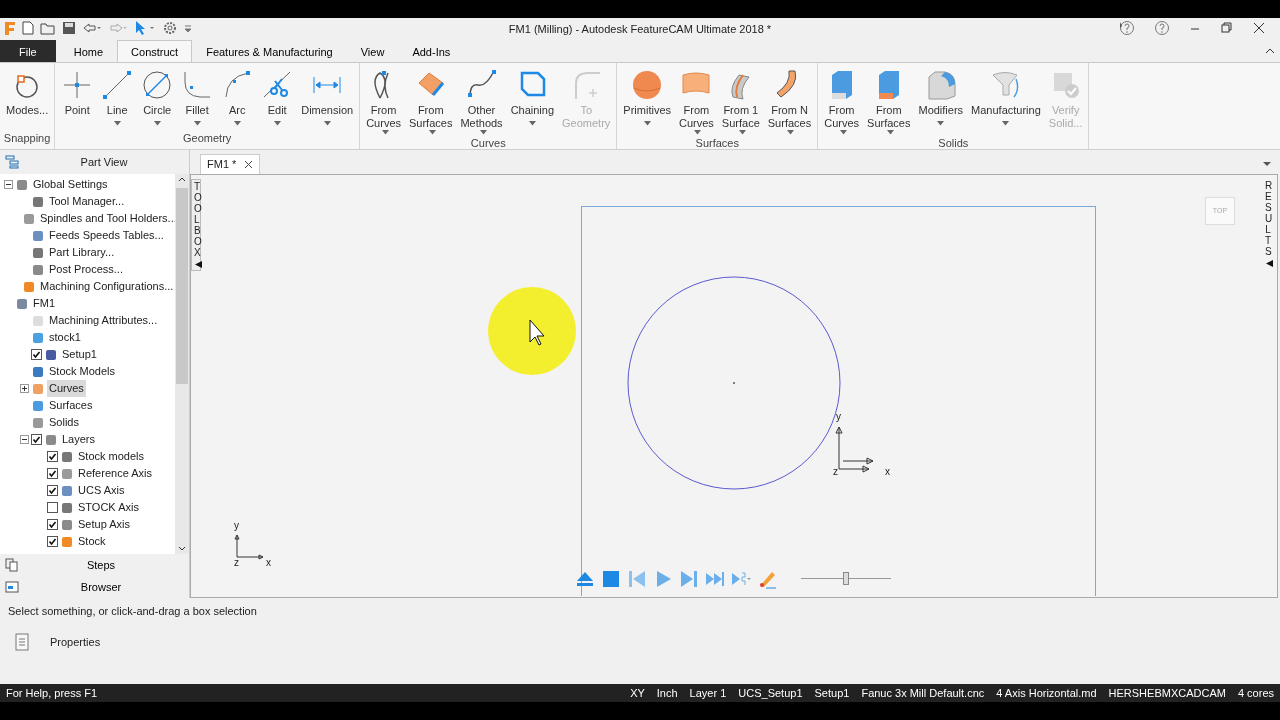 The width and height of the screenshot is (1280, 720). What do you see at coordinates (88, 51) in the screenshot?
I see `ribbon-tab: Home` at bounding box center [88, 51].